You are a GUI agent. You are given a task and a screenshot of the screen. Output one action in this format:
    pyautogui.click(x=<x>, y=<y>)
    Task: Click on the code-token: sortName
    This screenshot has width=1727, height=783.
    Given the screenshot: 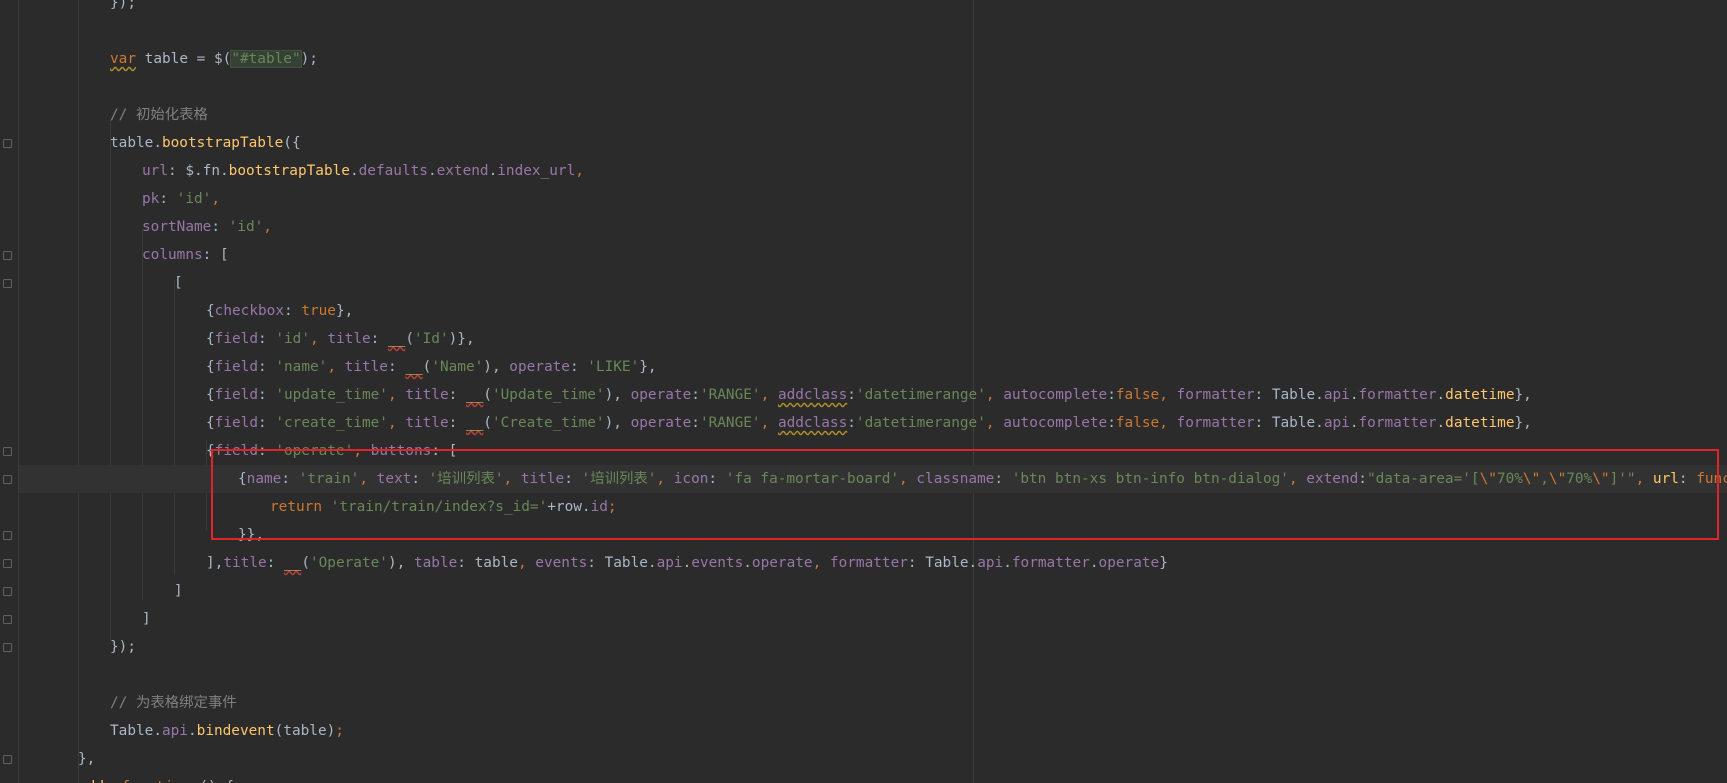 What is the action you would take?
    pyautogui.click(x=177, y=227)
    